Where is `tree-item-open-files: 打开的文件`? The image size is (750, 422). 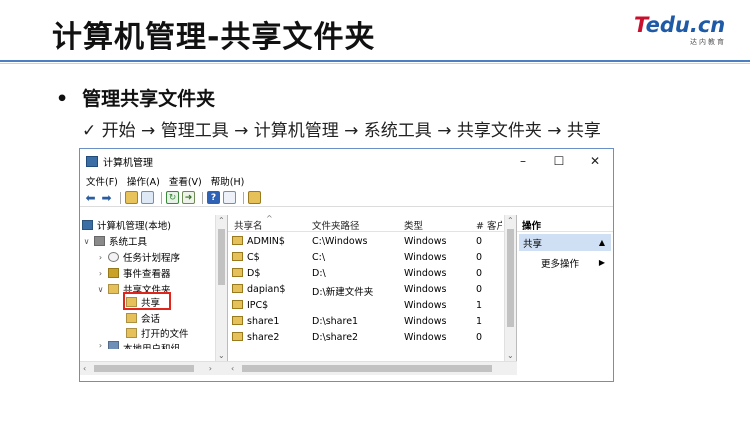 tree-item-open-files: 打开的文件 is located at coordinates (157, 333).